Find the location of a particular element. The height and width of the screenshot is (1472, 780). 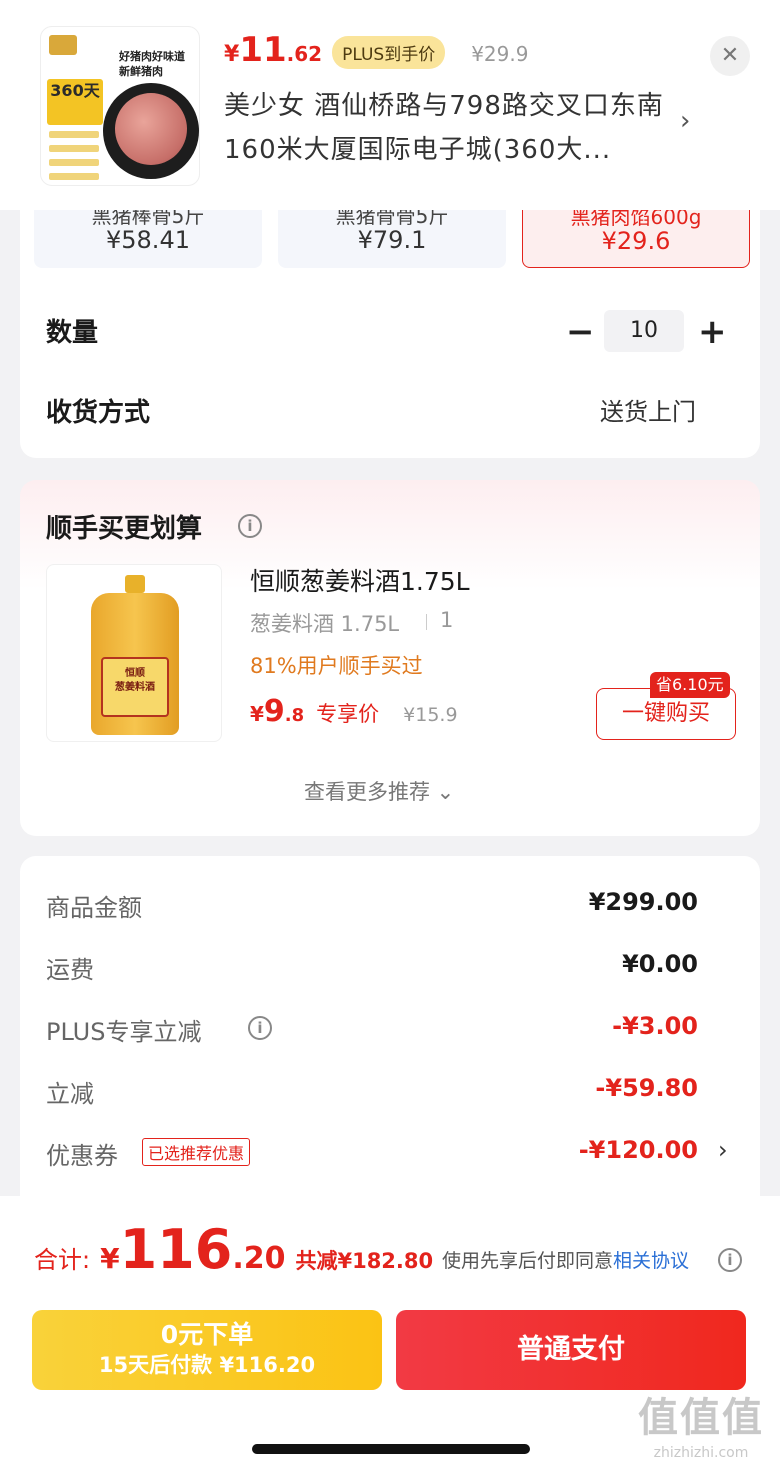

spec-option-price: ¥58.41 is located at coordinates (148, 240).